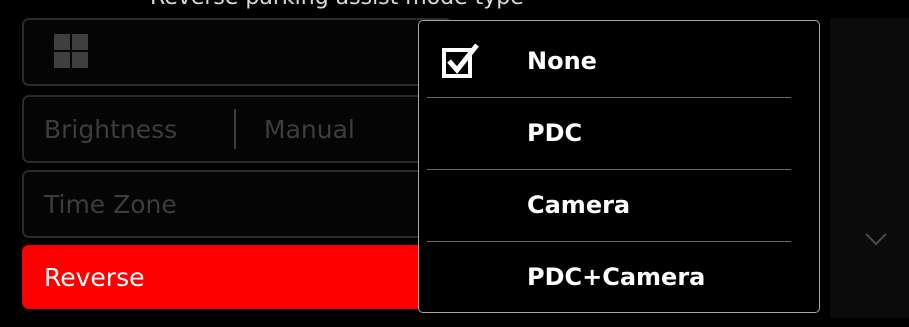 This screenshot has height=327, width=909. Describe the element at coordinates (579, 205) in the screenshot. I see `option-label: Camera` at that location.